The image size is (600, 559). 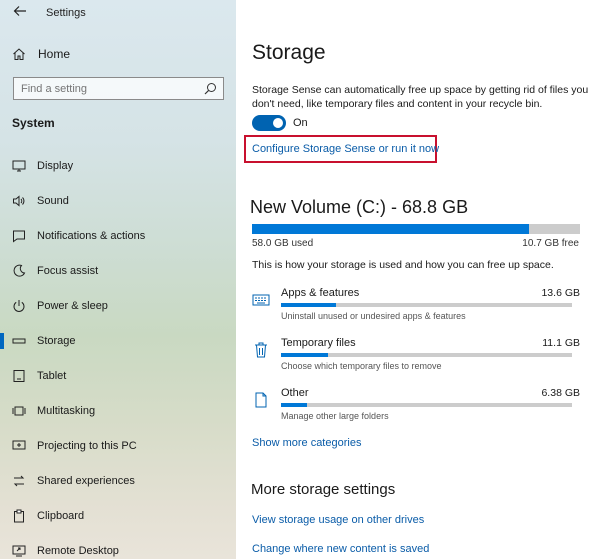 What do you see at coordinates (19, 410) in the screenshot?
I see `multitasking-icon` at bounding box center [19, 410].